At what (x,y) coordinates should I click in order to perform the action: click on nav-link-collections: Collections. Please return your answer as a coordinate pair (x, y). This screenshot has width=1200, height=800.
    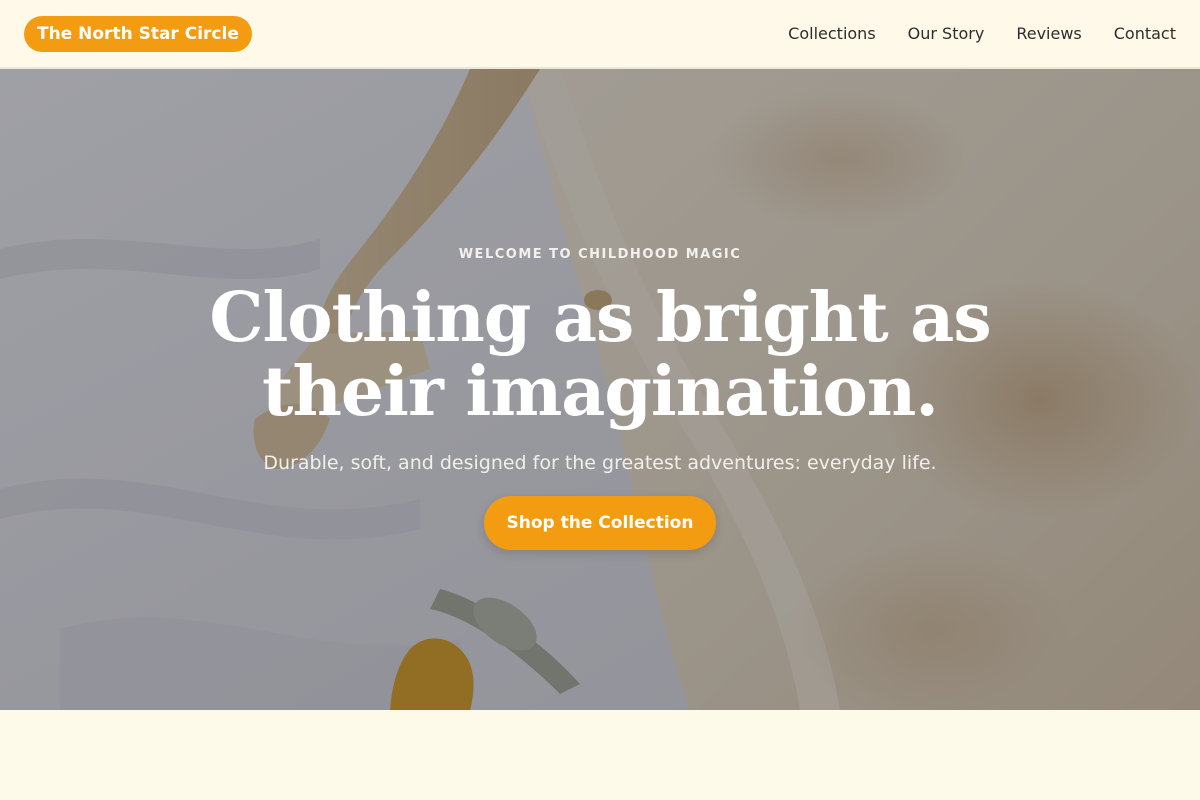
    Looking at the image, I should click on (831, 33).